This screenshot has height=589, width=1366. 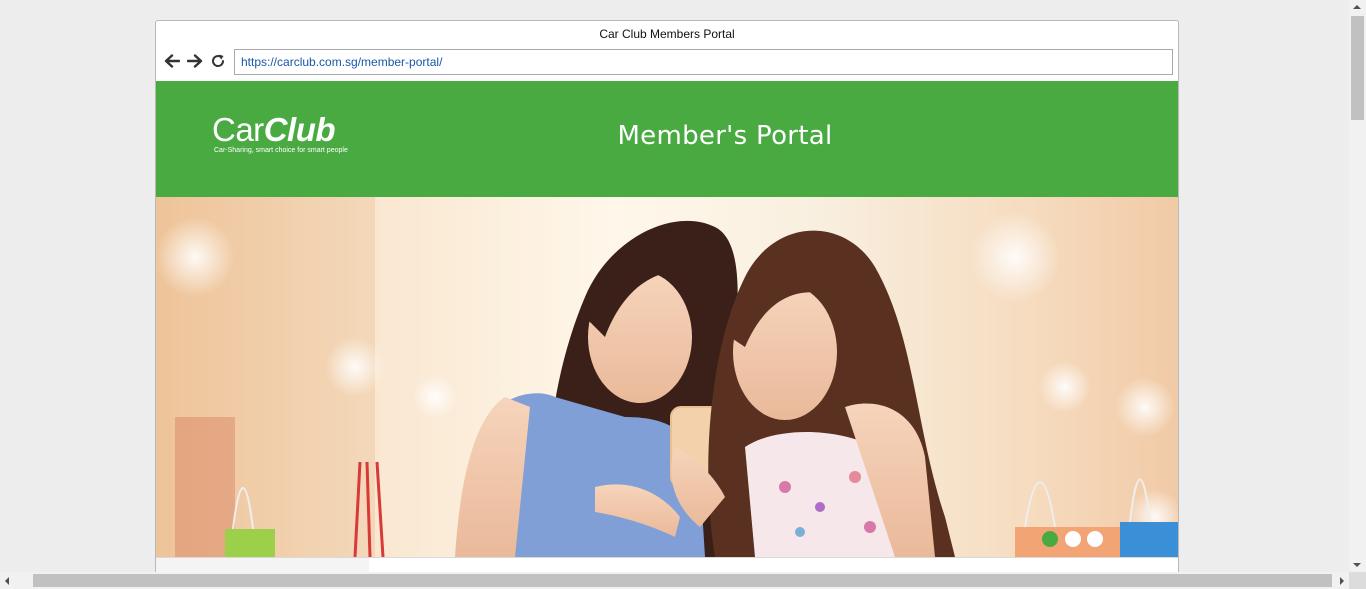 I want to click on vertical-scrollbar, so click(x=1357, y=286).